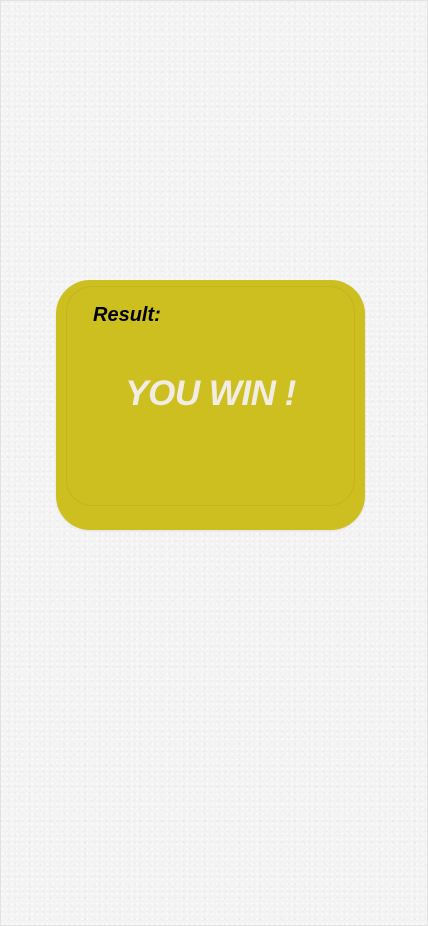  I want to click on result-message: YOU WIN !, so click(210, 393).